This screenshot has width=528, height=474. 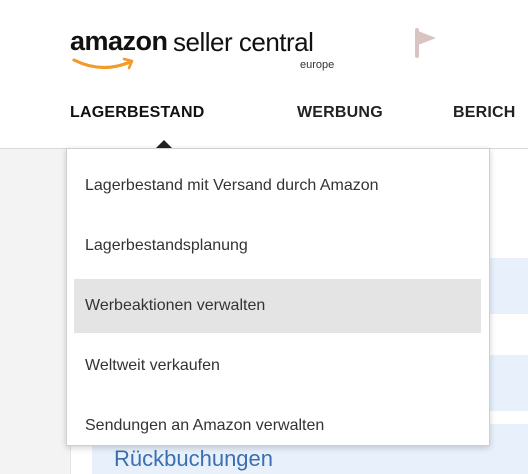 I want to click on tab-lagerbestand: LAGERBESTAND, so click(x=137, y=113).